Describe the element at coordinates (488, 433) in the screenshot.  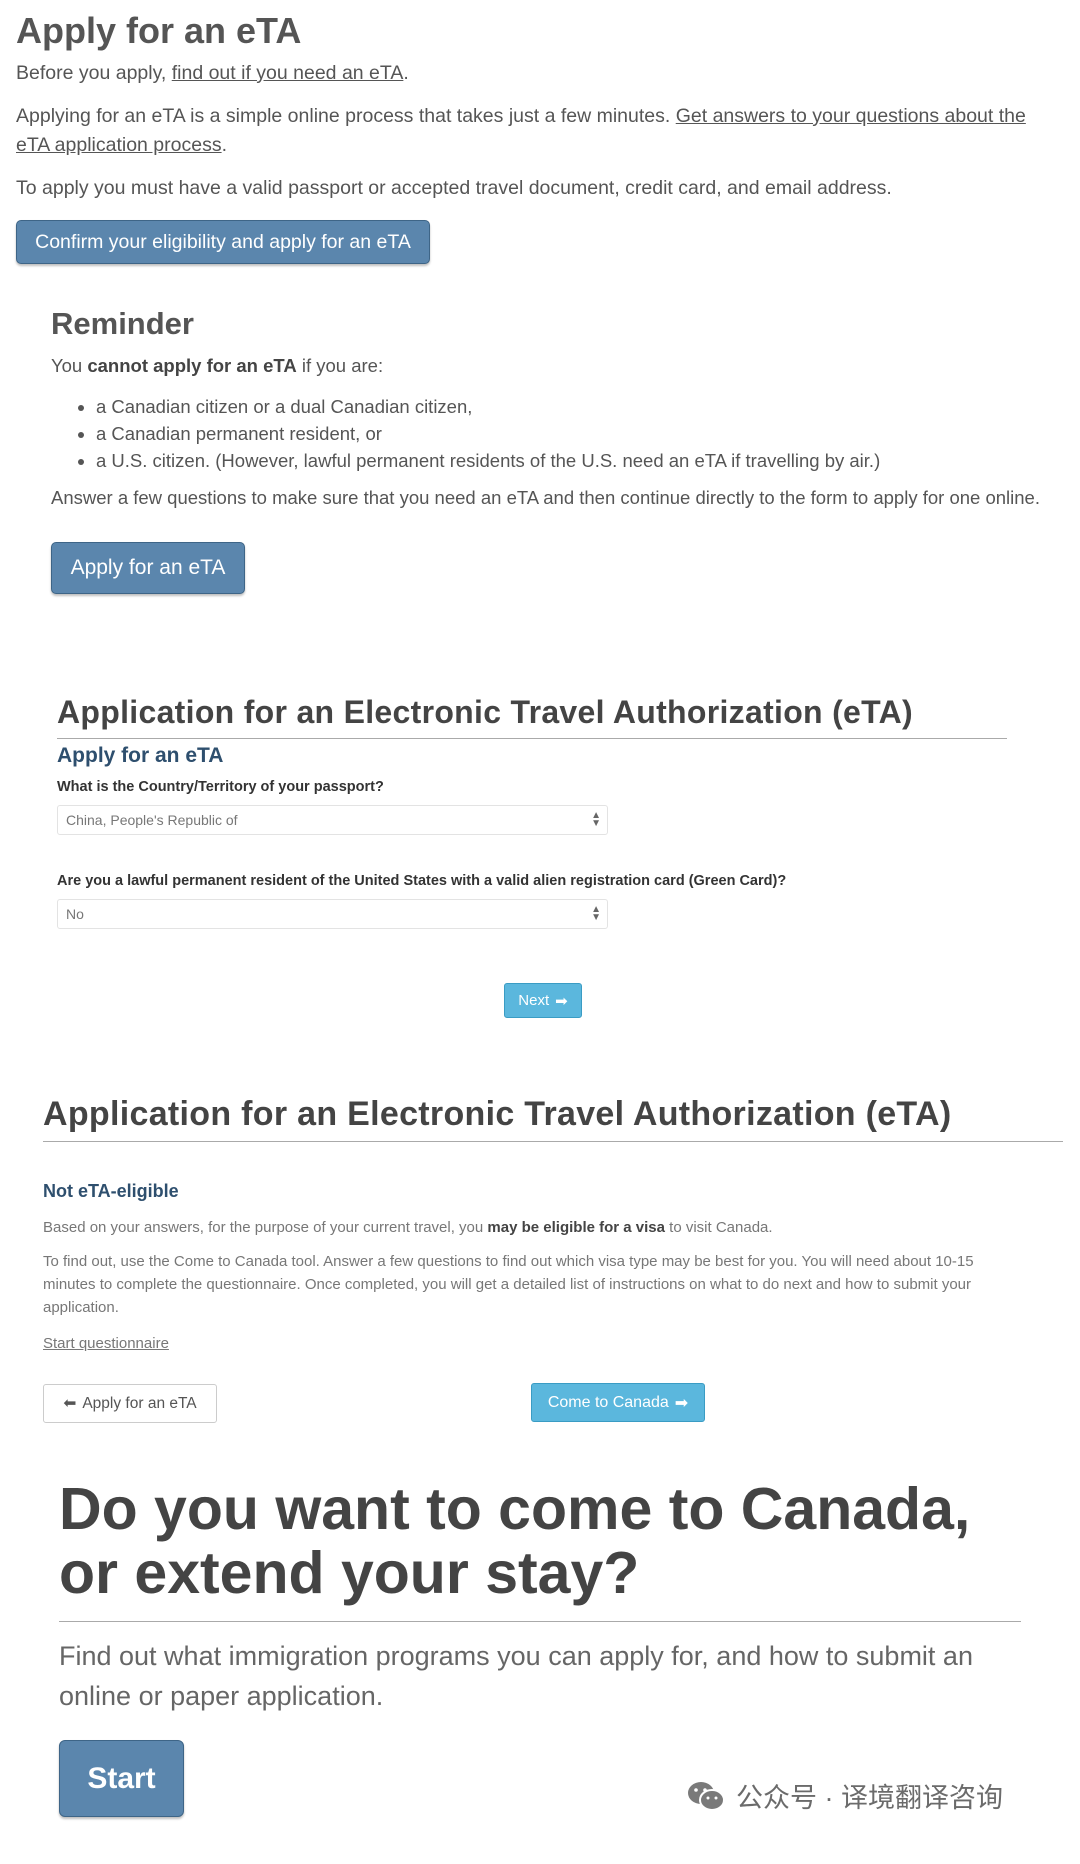
I see `list-item: a Canadian permanent resident, or` at that location.